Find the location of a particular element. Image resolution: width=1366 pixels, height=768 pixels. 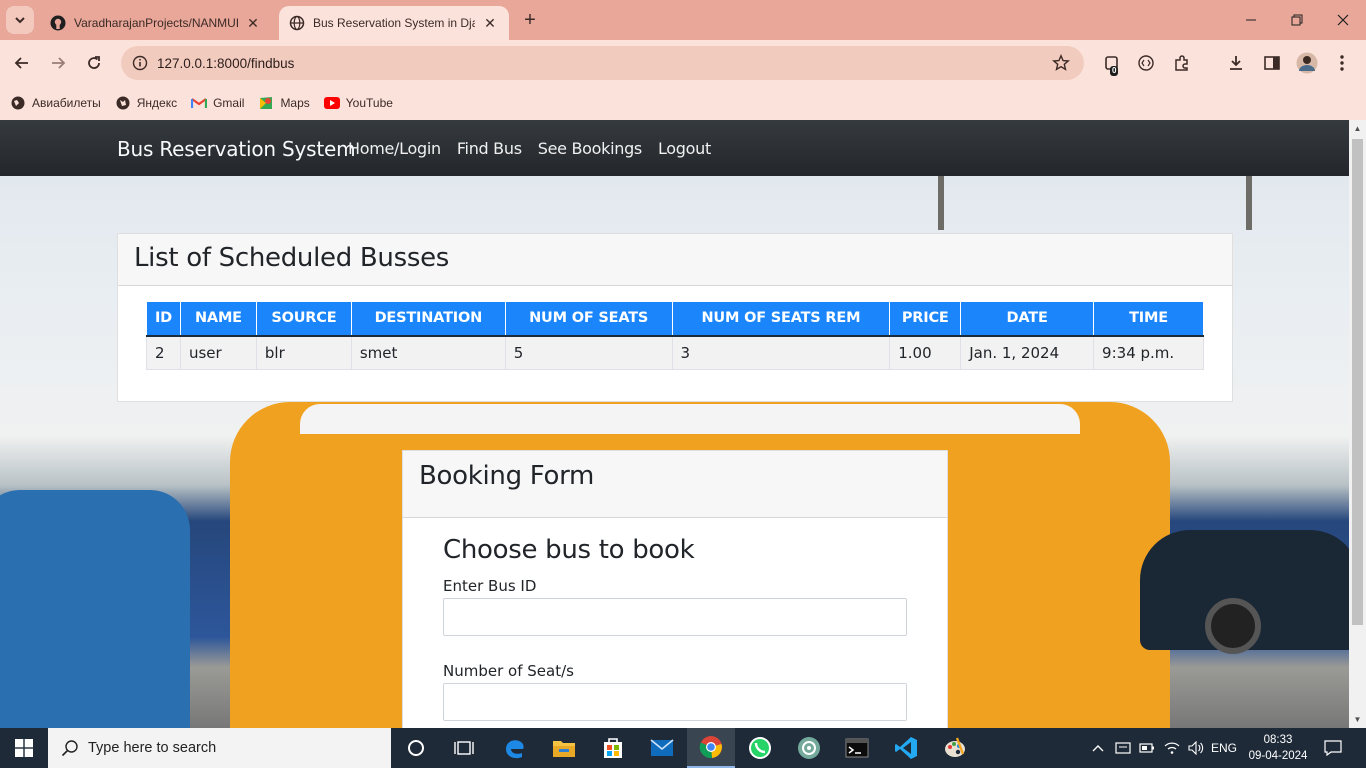

window-close-button is located at coordinates (1343, 20).